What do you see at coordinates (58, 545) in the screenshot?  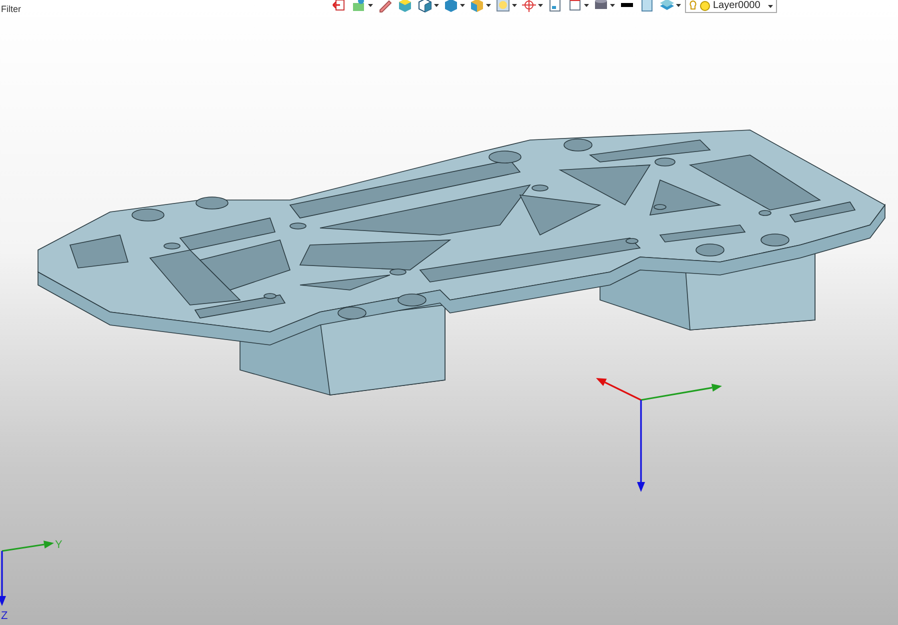 I see `axis-label: Y` at bounding box center [58, 545].